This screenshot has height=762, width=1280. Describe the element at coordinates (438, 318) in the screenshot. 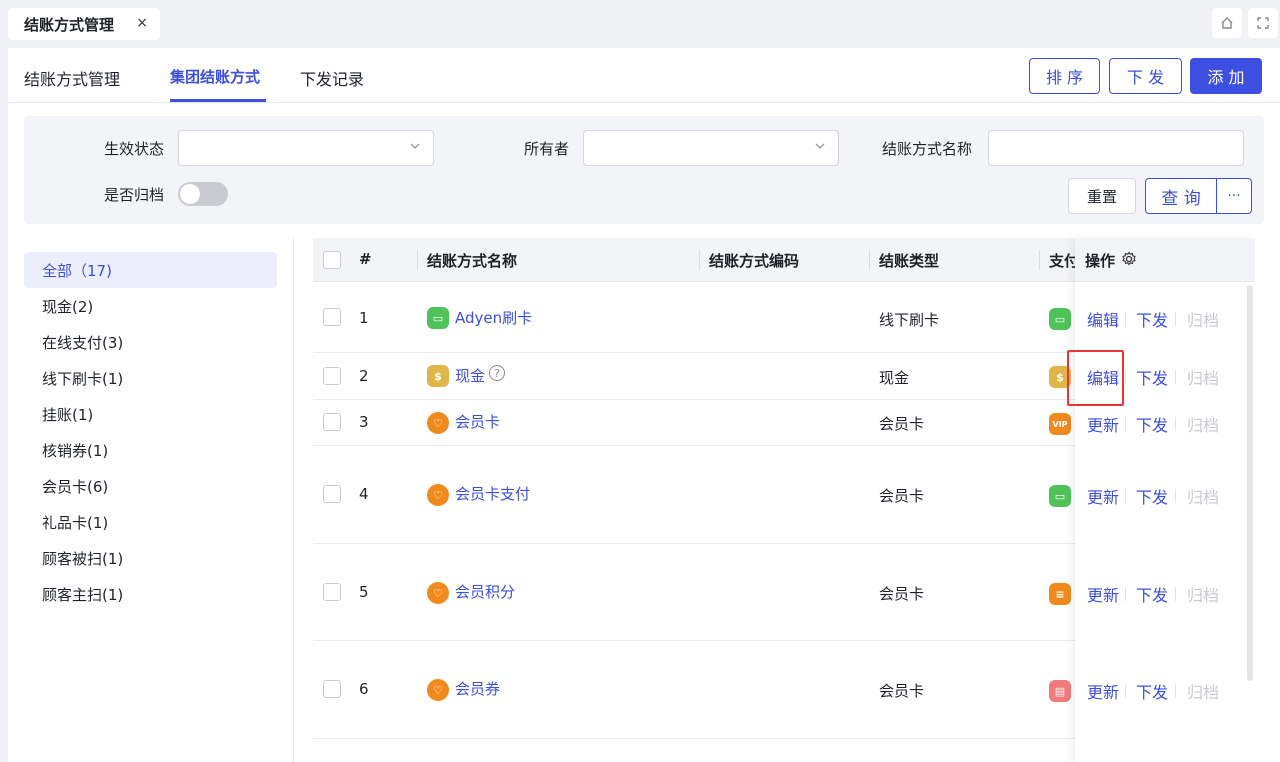

I see `card-icon: ▭` at that location.